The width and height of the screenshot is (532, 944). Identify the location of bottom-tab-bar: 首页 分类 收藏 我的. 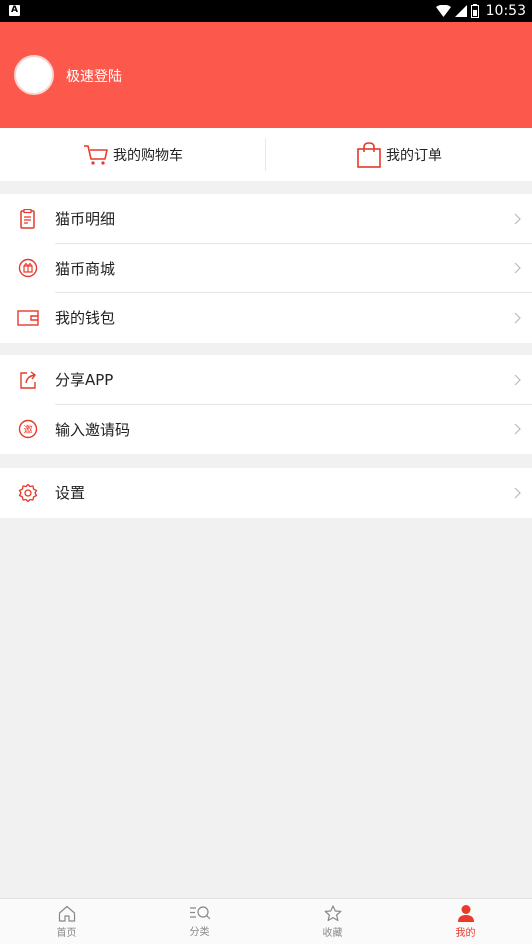
(266, 921).